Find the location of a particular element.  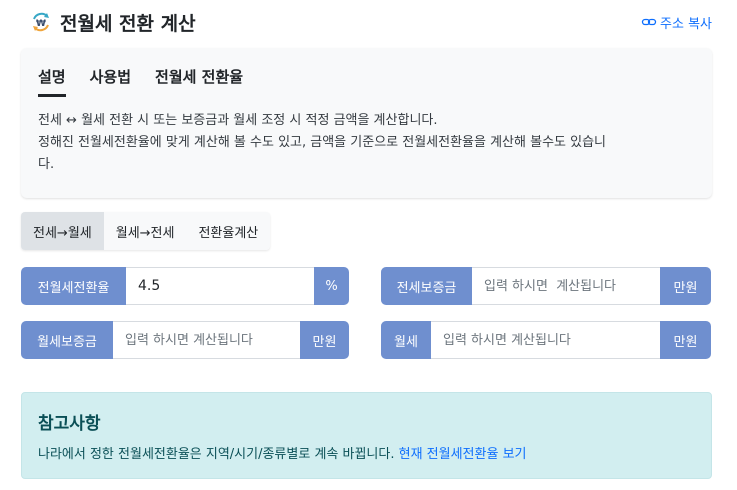

monthly-deposit-field-group: 월세보증금 만원 is located at coordinates (185, 340).